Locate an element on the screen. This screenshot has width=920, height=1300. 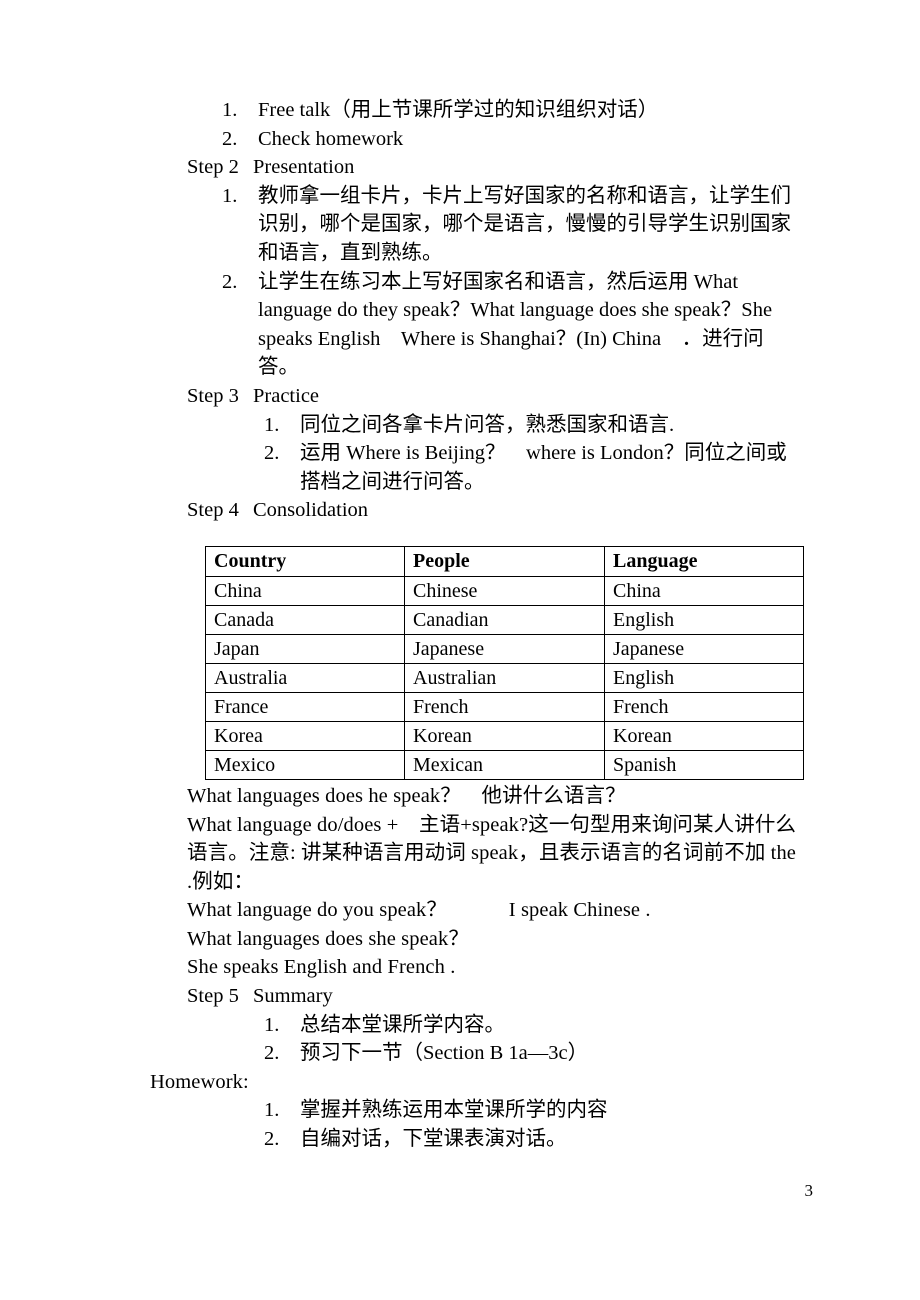
list-text: 自编对话，下堂课表演对话。 is located at coordinates (433, 1139).